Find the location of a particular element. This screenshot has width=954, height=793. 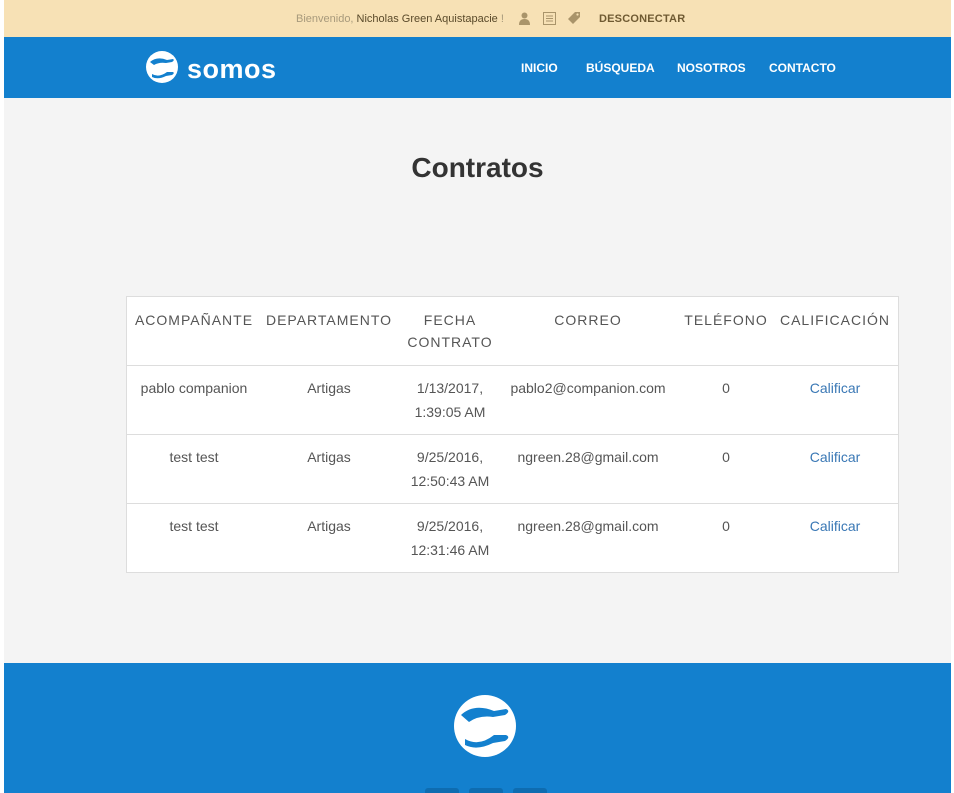

column-header-rating: CALIFICACIÓN is located at coordinates (834, 320).